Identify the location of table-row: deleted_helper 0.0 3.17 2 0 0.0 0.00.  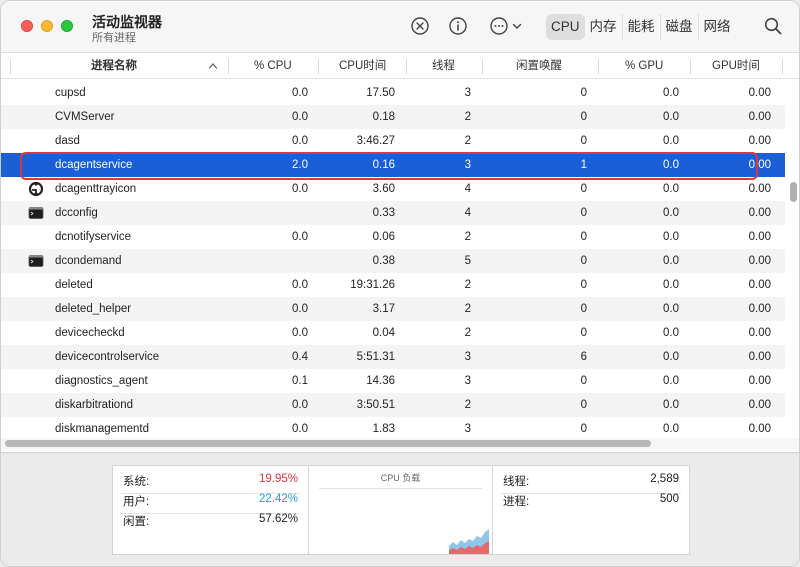
(393, 309).